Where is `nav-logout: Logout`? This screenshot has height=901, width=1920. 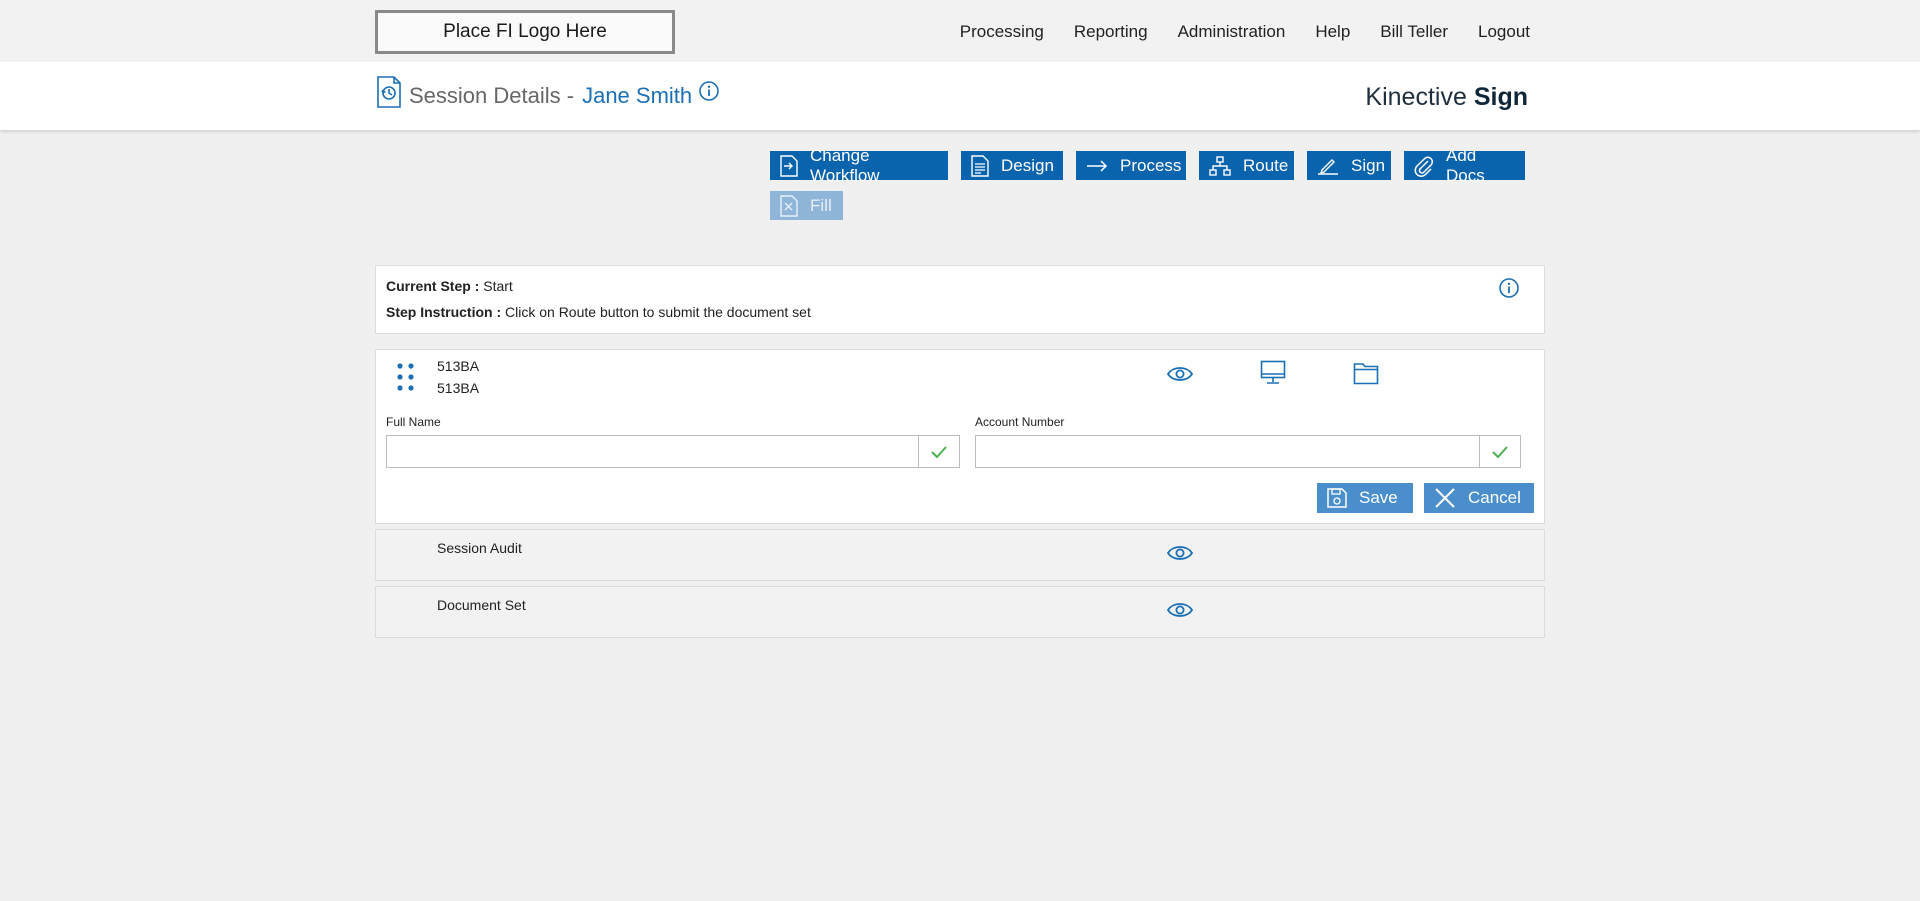 nav-logout: Logout is located at coordinates (1504, 32).